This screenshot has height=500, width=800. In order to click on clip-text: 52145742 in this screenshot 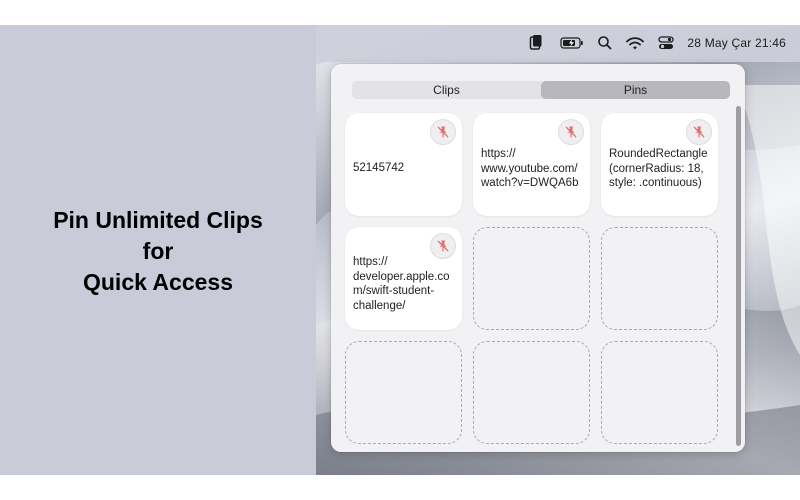, I will do `click(379, 168)`.